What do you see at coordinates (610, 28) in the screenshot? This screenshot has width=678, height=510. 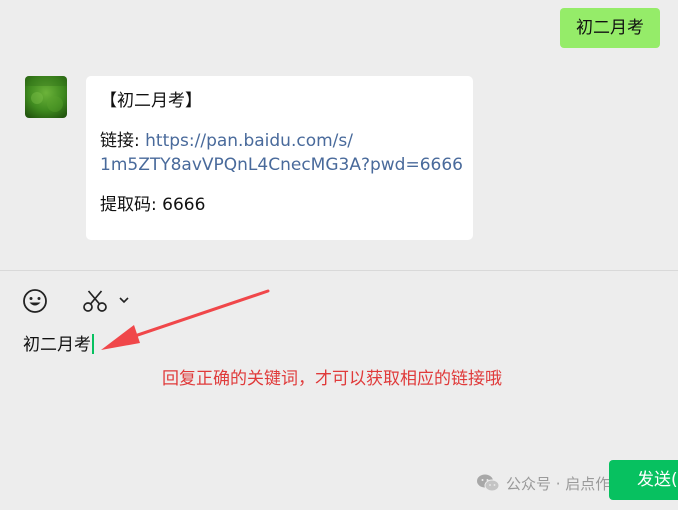 I see `sent-message-bubble: 初二月考` at bounding box center [610, 28].